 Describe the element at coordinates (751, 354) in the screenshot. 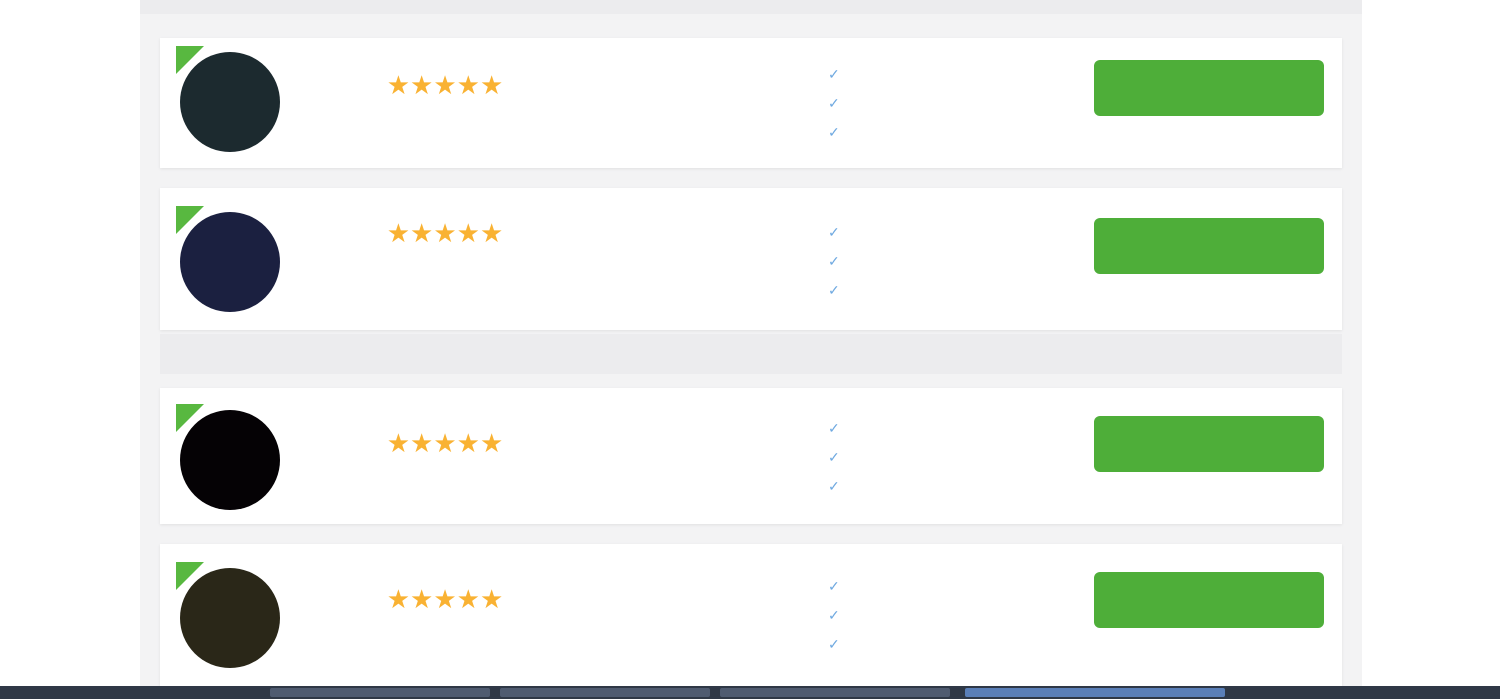

I see `advertiser-disclosure` at that location.